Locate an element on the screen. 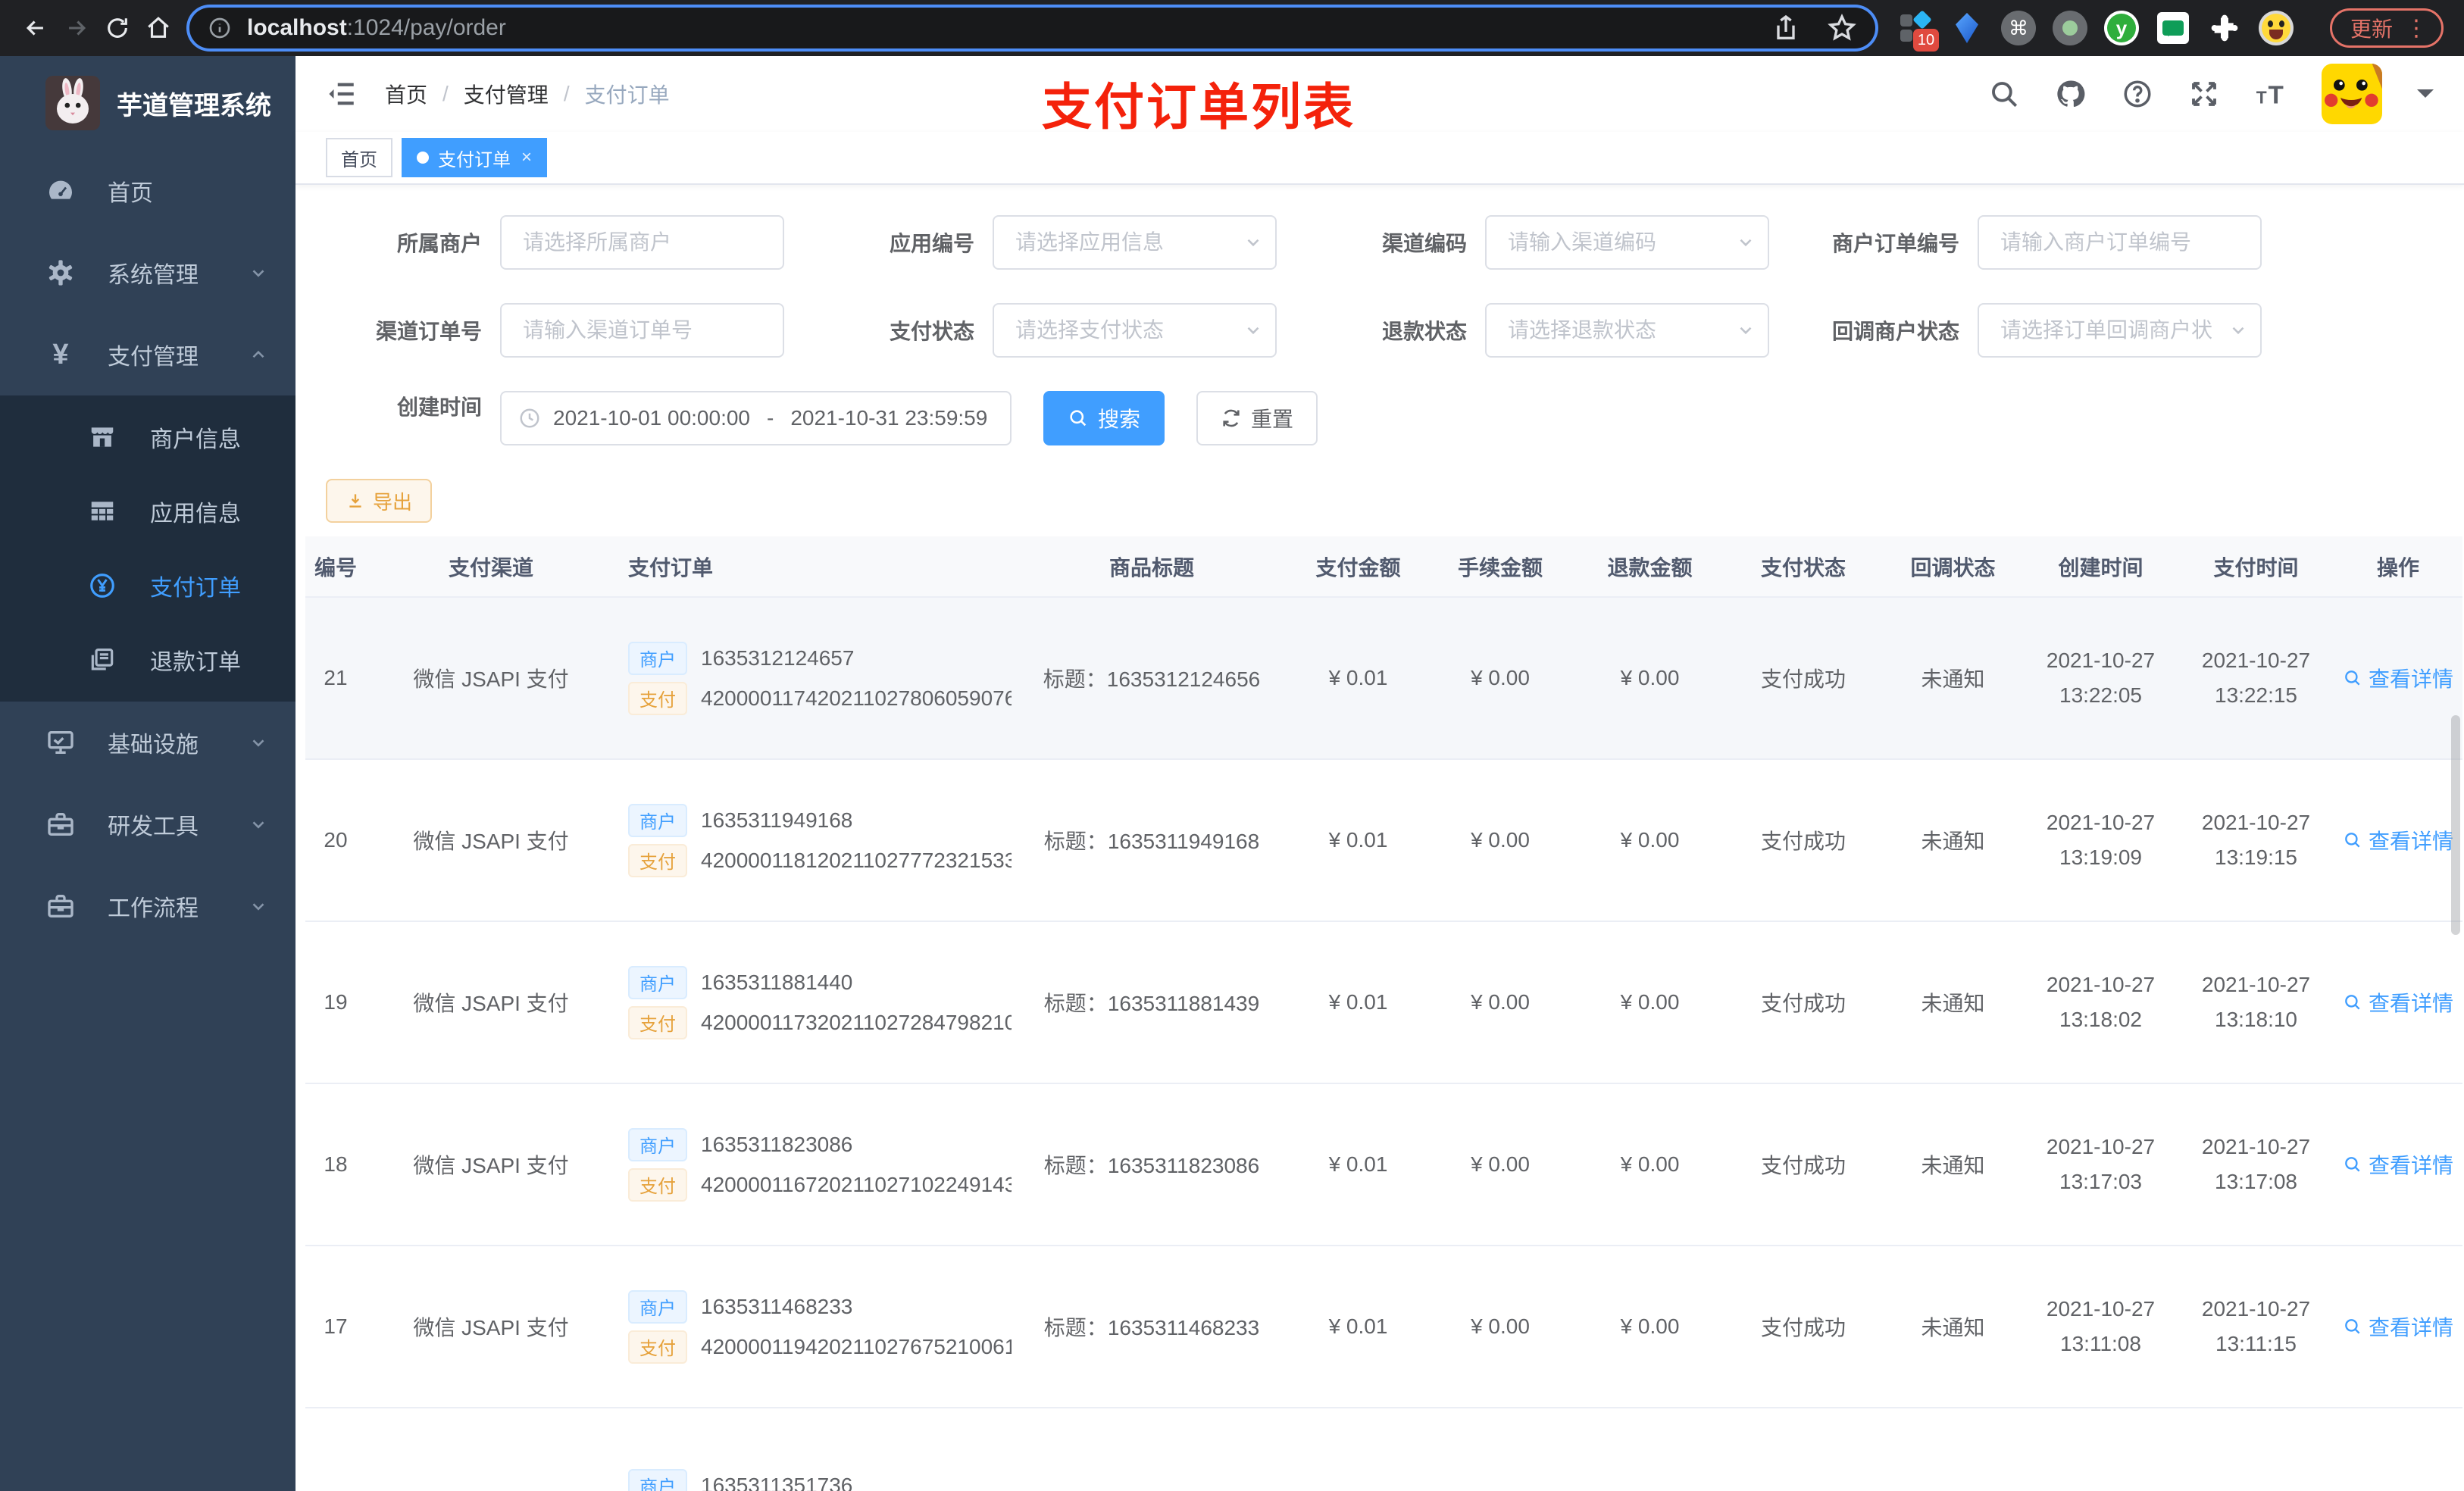  refund-status-select is located at coordinates (1627, 330).